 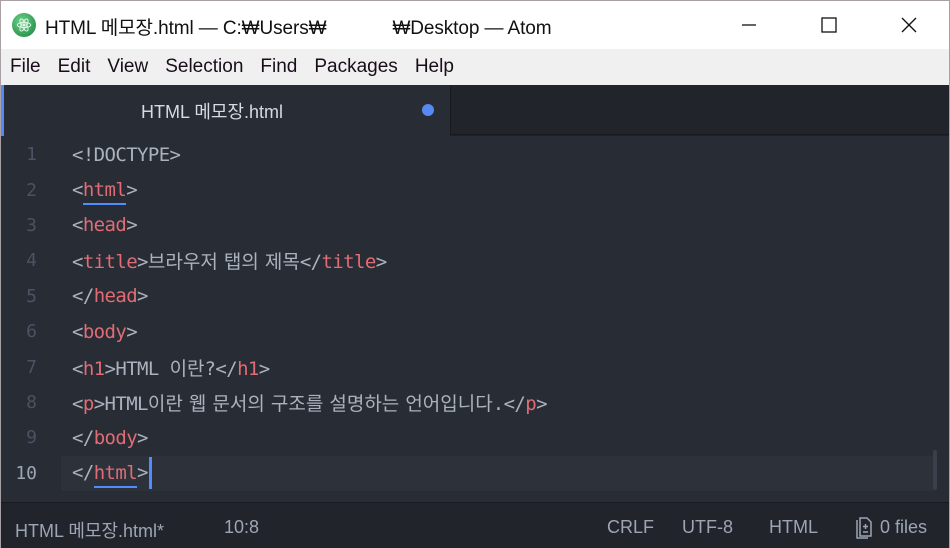 What do you see at coordinates (509, 403) in the screenshot?
I see `punctuation: .</` at bounding box center [509, 403].